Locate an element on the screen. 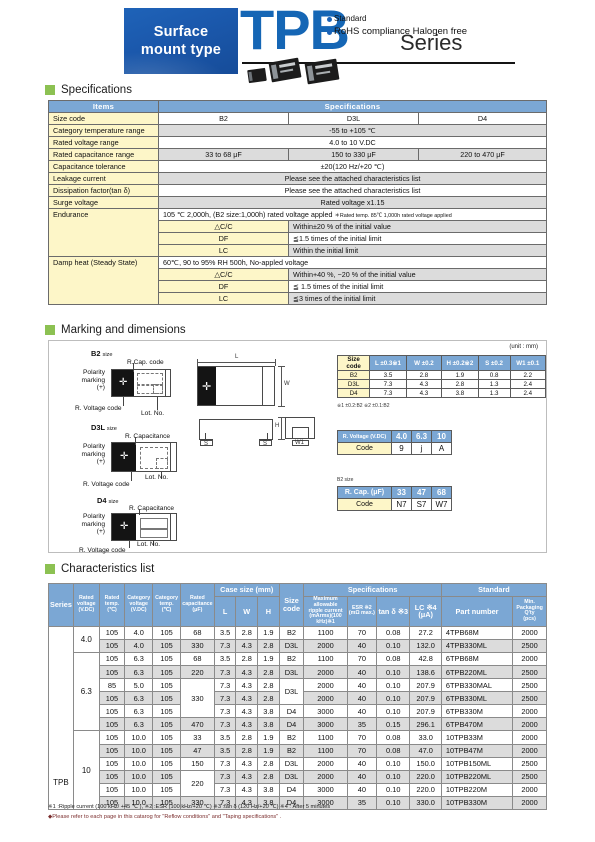 The height and width of the screenshot is (842, 595). voltage-code-header: R. Voltage (V.DC) is located at coordinates (364, 436).